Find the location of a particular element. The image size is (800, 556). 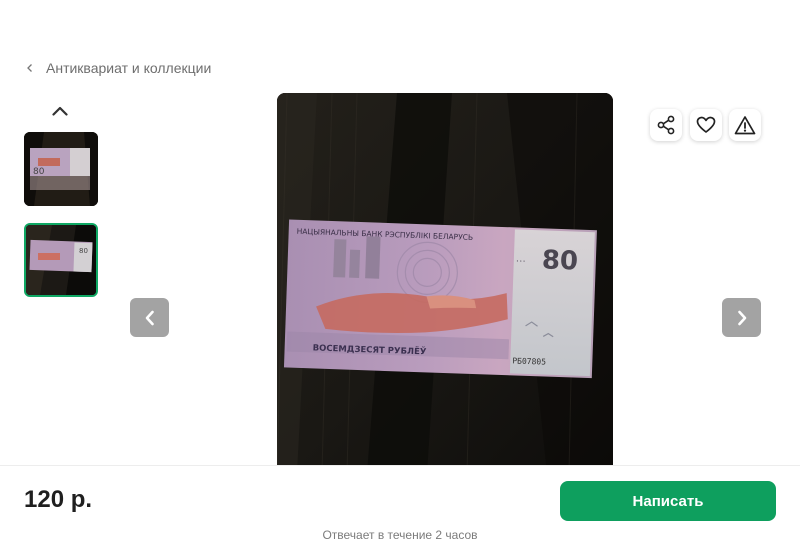

response-time-note: Отвечает в течение 2 часов is located at coordinates (400, 535).